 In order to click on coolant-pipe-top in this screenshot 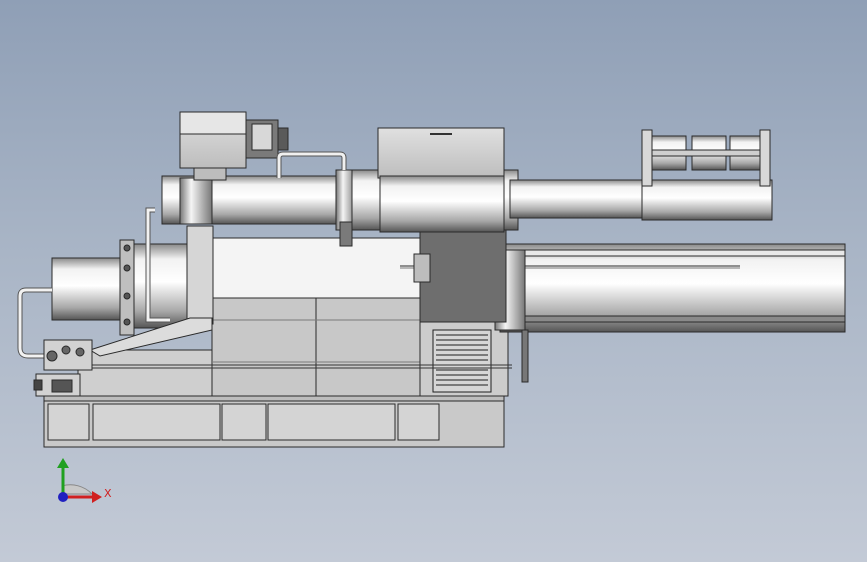, I will do `click(311, 164)`.